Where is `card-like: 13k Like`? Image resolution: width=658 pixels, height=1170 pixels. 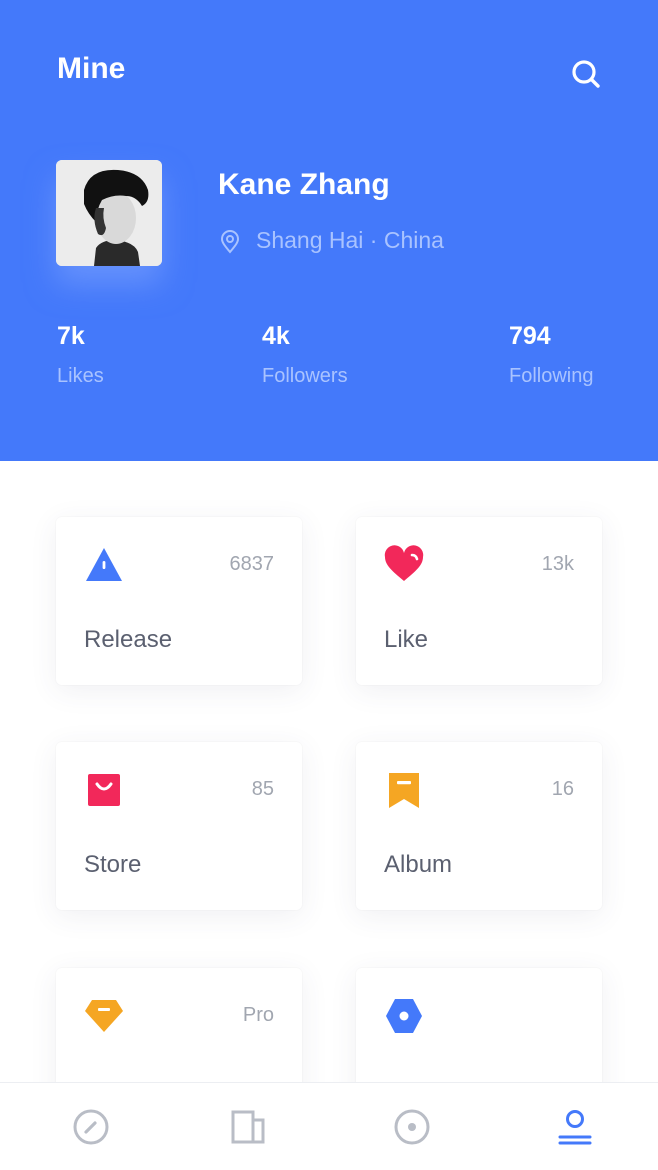
card-like: 13k Like is located at coordinates (479, 601).